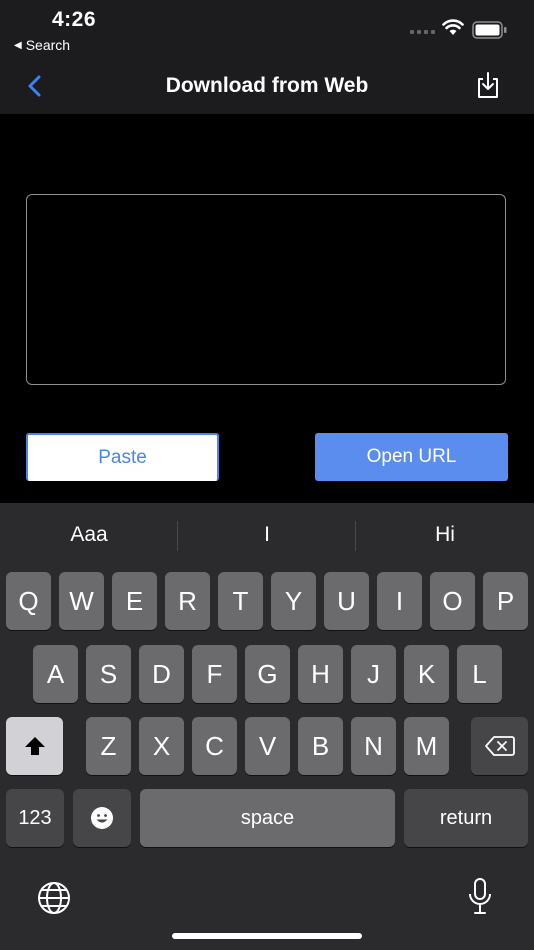 This screenshot has width=534, height=950. I want to click on key-v: V, so click(267, 746).